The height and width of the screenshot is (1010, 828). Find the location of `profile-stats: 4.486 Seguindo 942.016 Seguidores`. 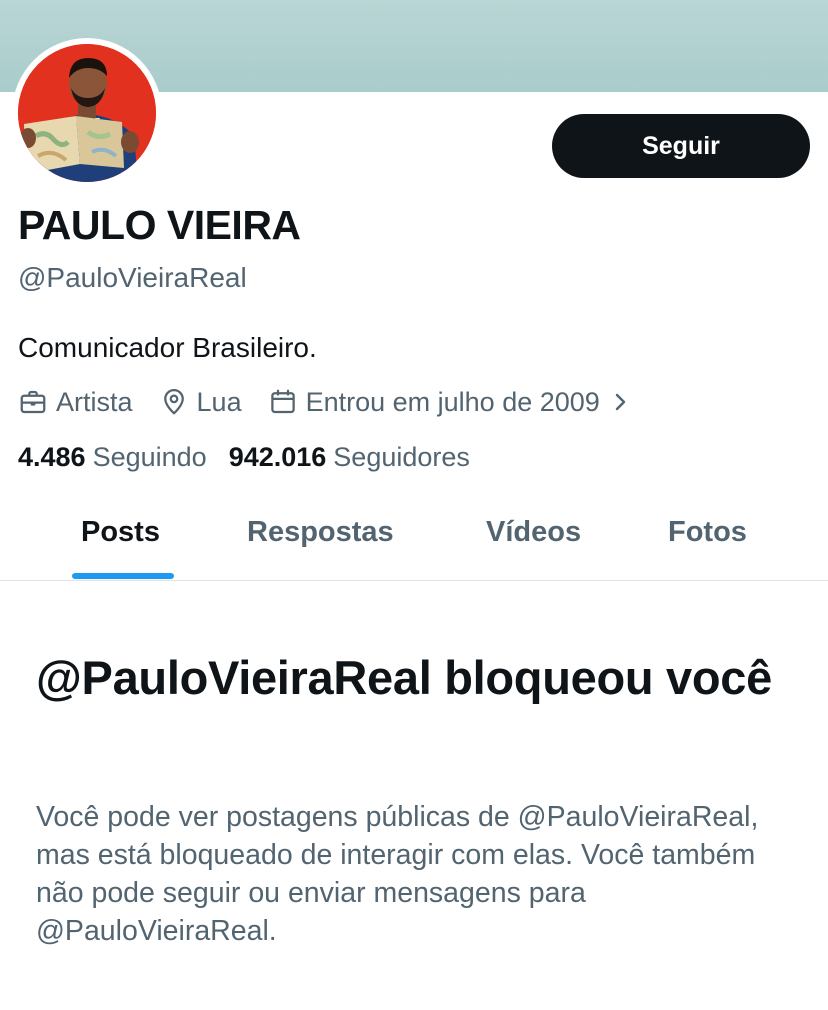

profile-stats: 4.486 Seguindo 942.016 Seguidores is located at coordinates (255, 457).